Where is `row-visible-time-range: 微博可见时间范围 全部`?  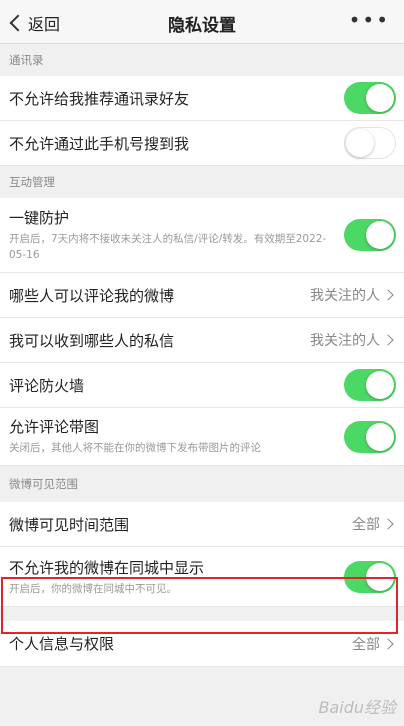 row-visible-time-range: 微博可见时间范围 全部 is located at coordinates (202, 524).